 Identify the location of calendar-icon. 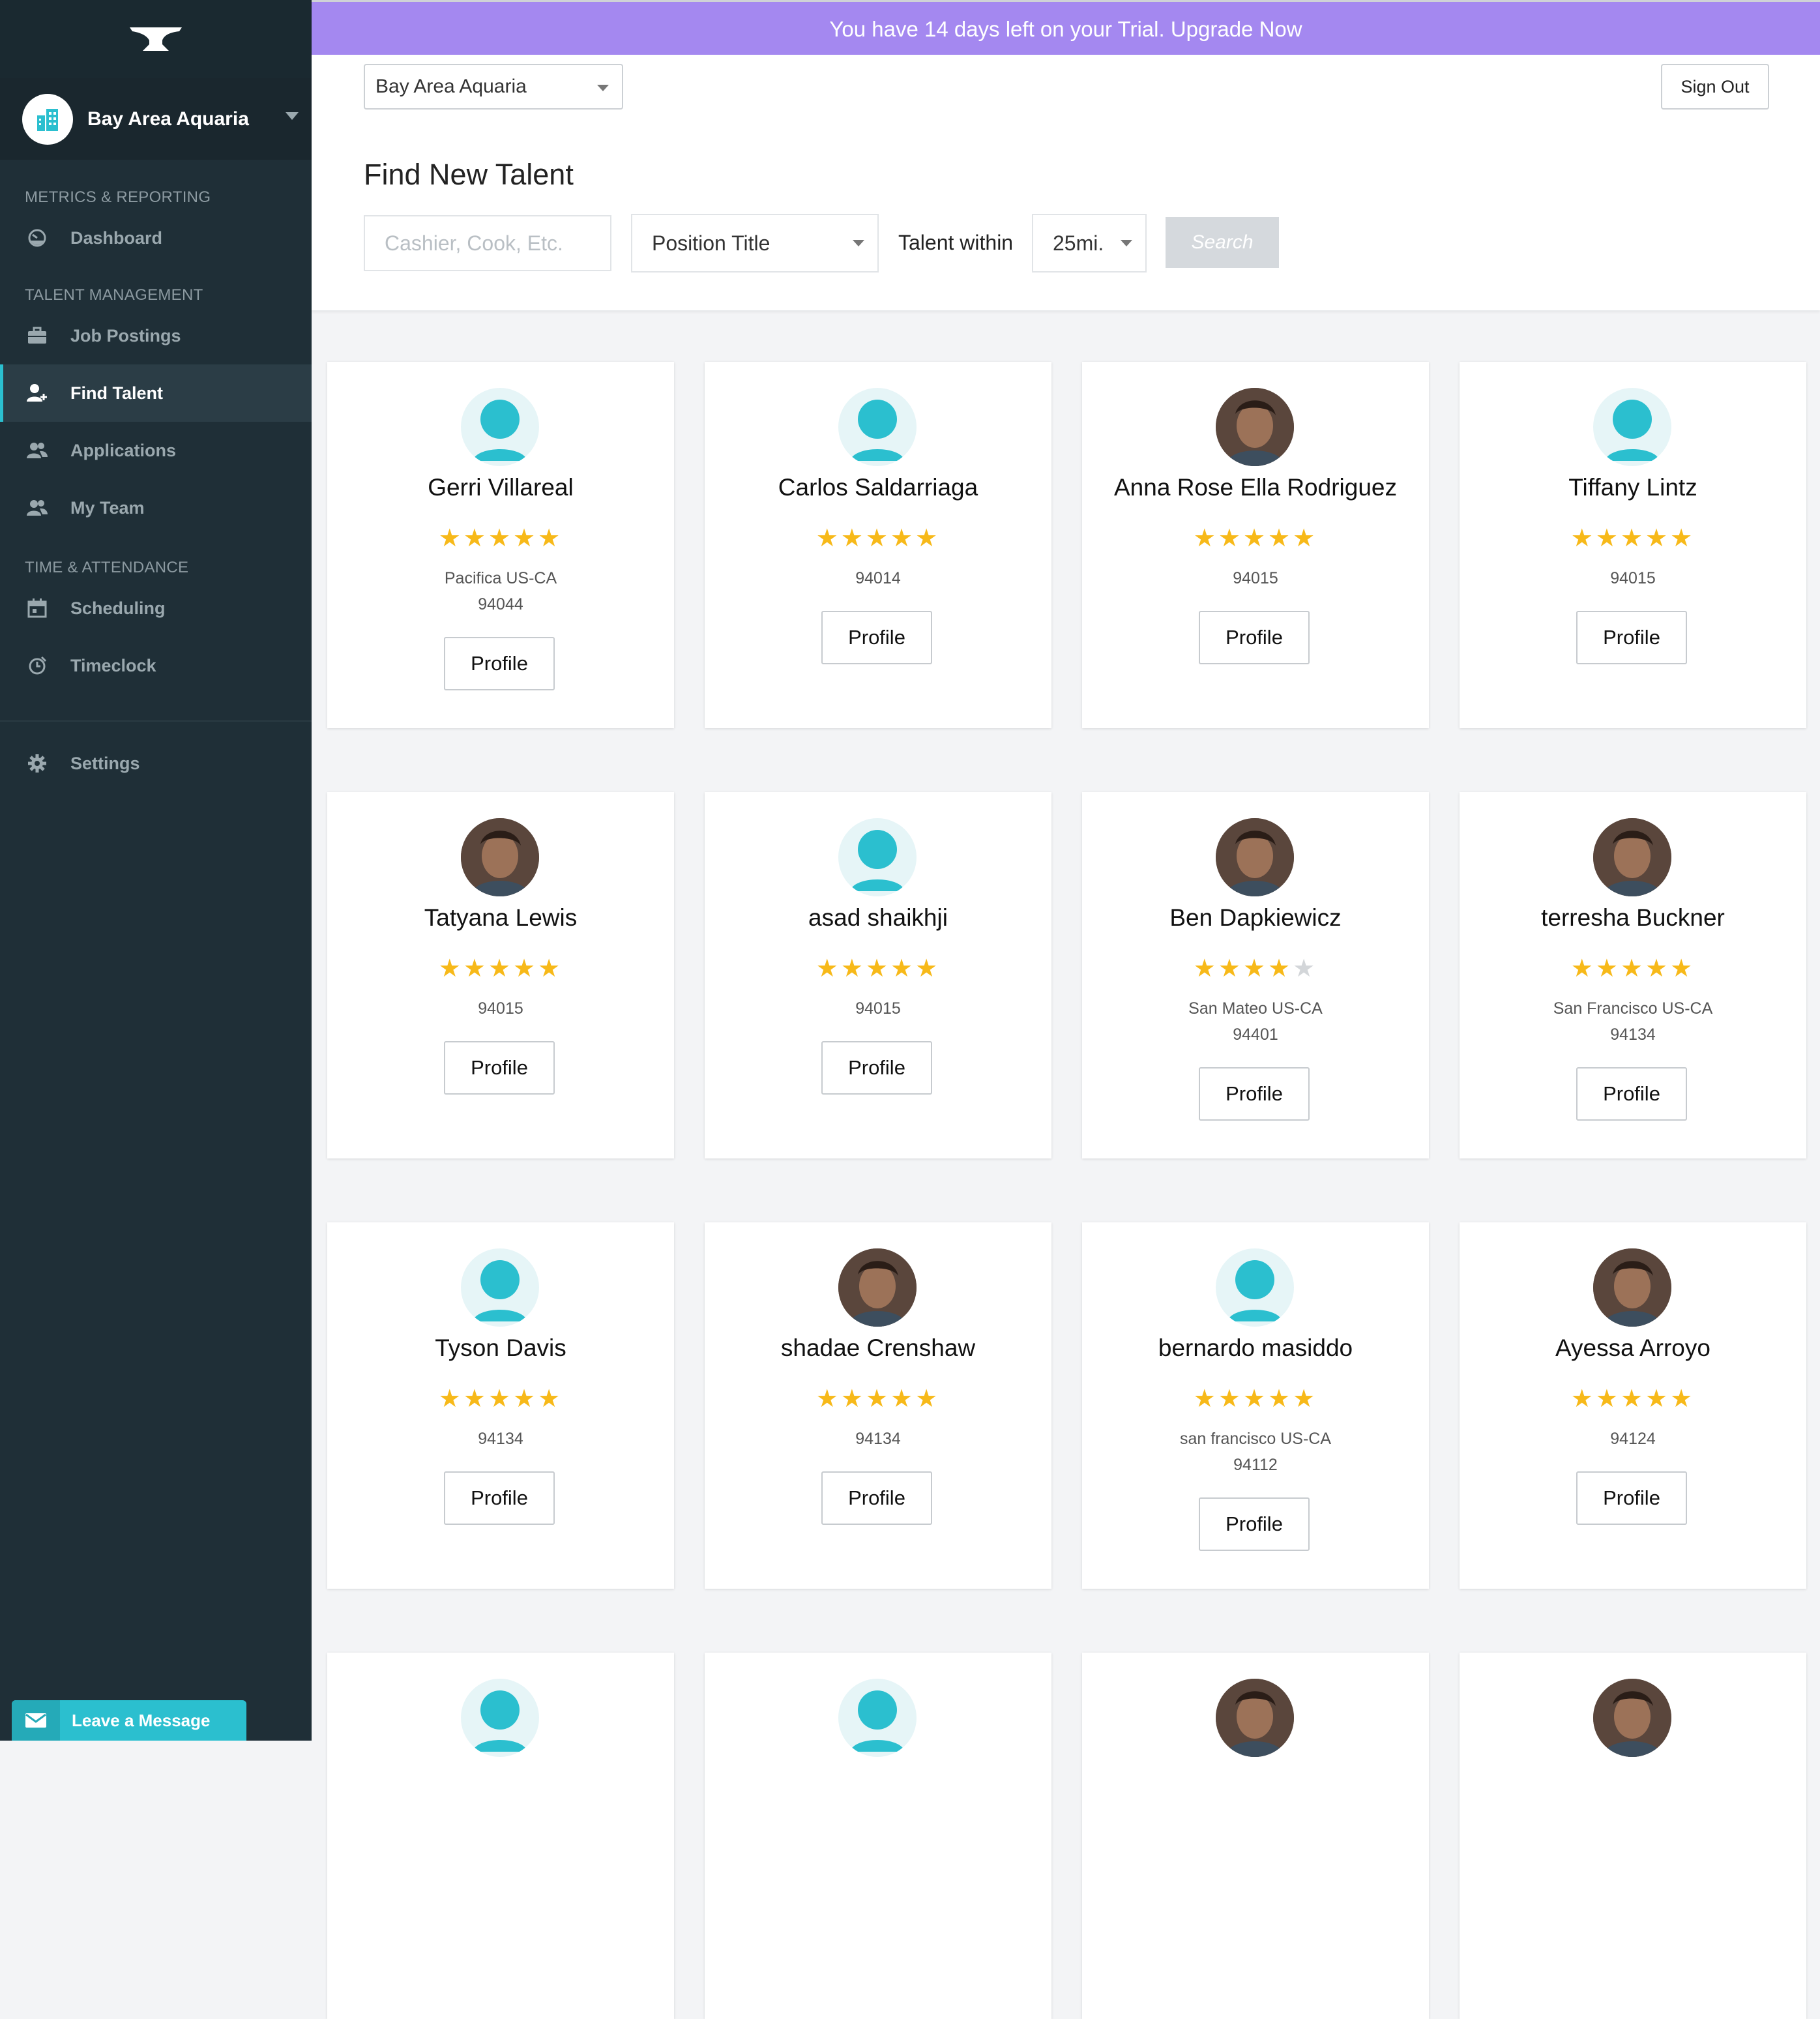
(37, 608).